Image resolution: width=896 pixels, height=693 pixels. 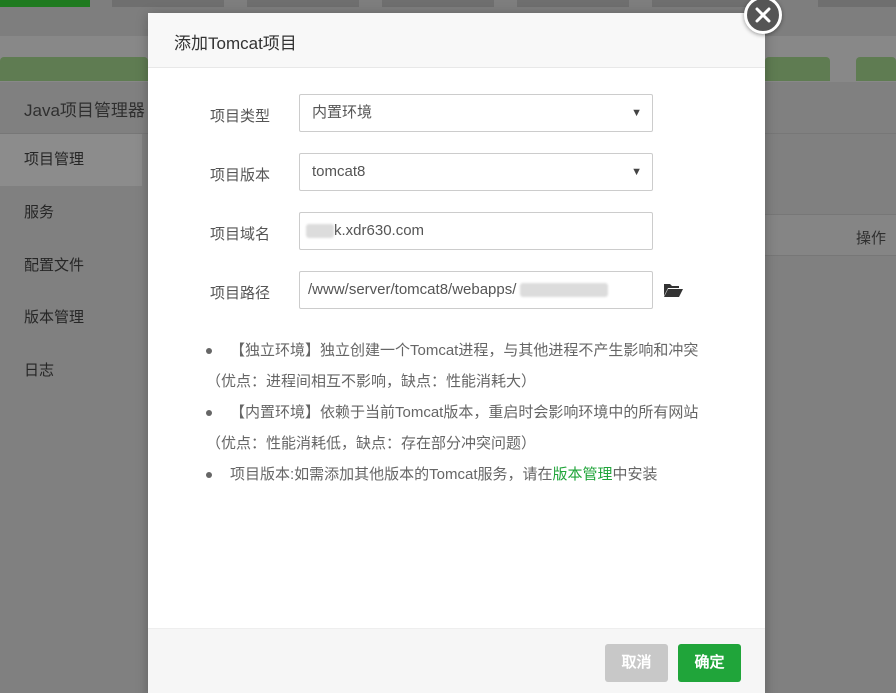 What do you see at coordinates (636, 663) in the screenshot?
I see `cancel-button: 取消` at bounding box center [636, 663].